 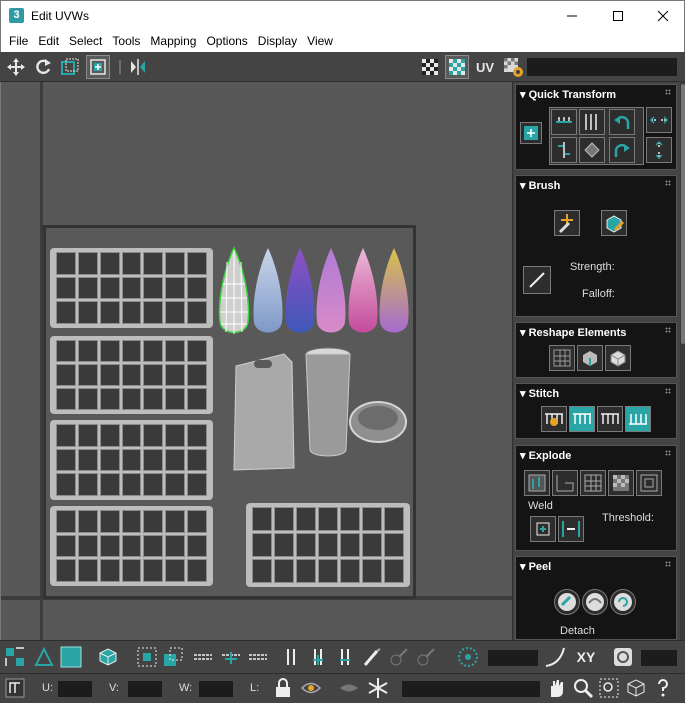 I want to click on straighten-button, so click(x=562, y=358).